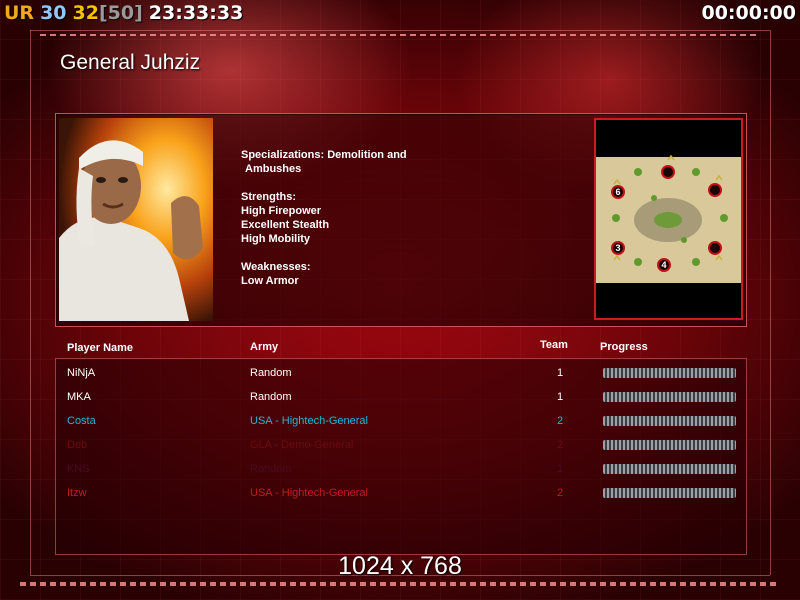 The height and width of the screenshot is (600, 800). I want to click on hud-fps2: 32, so click(85, 13).